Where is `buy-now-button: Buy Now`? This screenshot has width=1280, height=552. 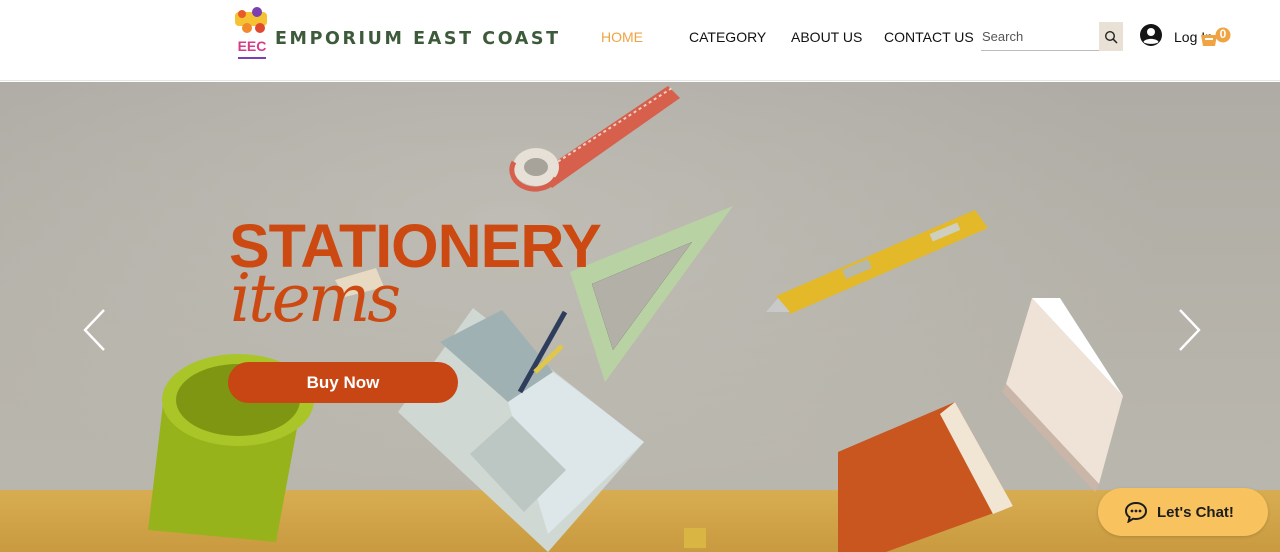
buy-now-button: Buy Now is located at coordinates (343, 382).